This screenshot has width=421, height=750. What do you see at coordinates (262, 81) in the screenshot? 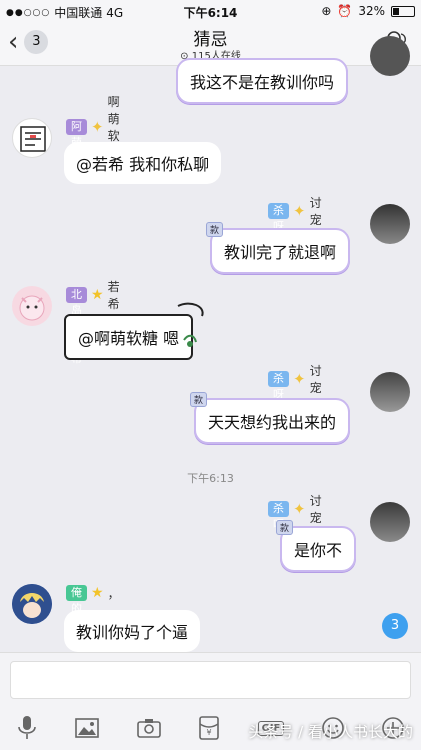
I see `message-bubble: 我这不是在教训你吗` at bounding box center [262, 81].